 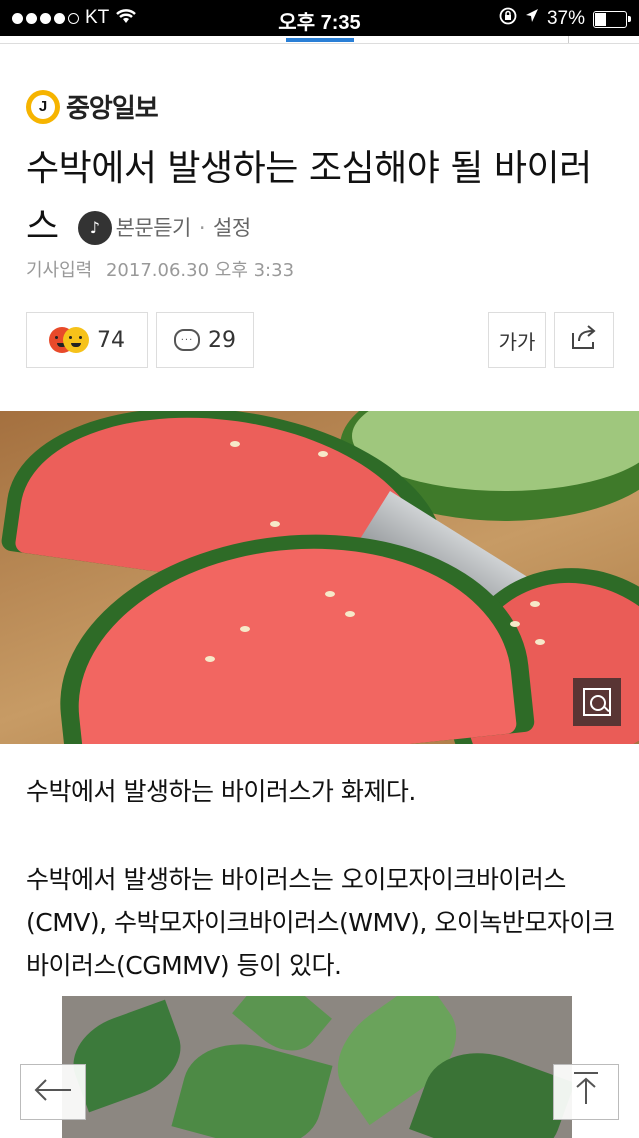 What do you see at coordinates (612, 19) in the screenshot?
I see `battery-icon` at bounding box center [612, 19].